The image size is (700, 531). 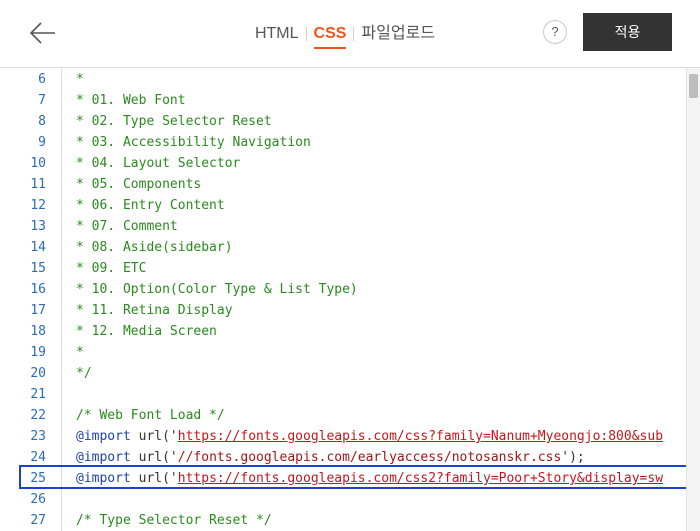 I want to click on code-line: 19 *, so click(x=350, y=352).